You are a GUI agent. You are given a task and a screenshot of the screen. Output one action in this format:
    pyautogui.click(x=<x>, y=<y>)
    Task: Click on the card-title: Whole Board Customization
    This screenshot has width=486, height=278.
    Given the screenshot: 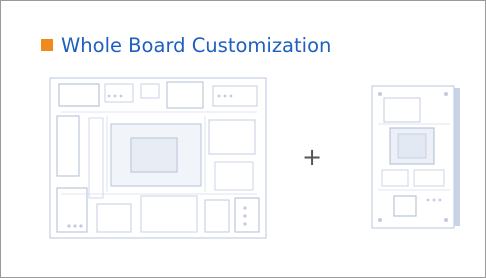 What is the action you would take?
    pyautogui.click(x=196, y=45)
    